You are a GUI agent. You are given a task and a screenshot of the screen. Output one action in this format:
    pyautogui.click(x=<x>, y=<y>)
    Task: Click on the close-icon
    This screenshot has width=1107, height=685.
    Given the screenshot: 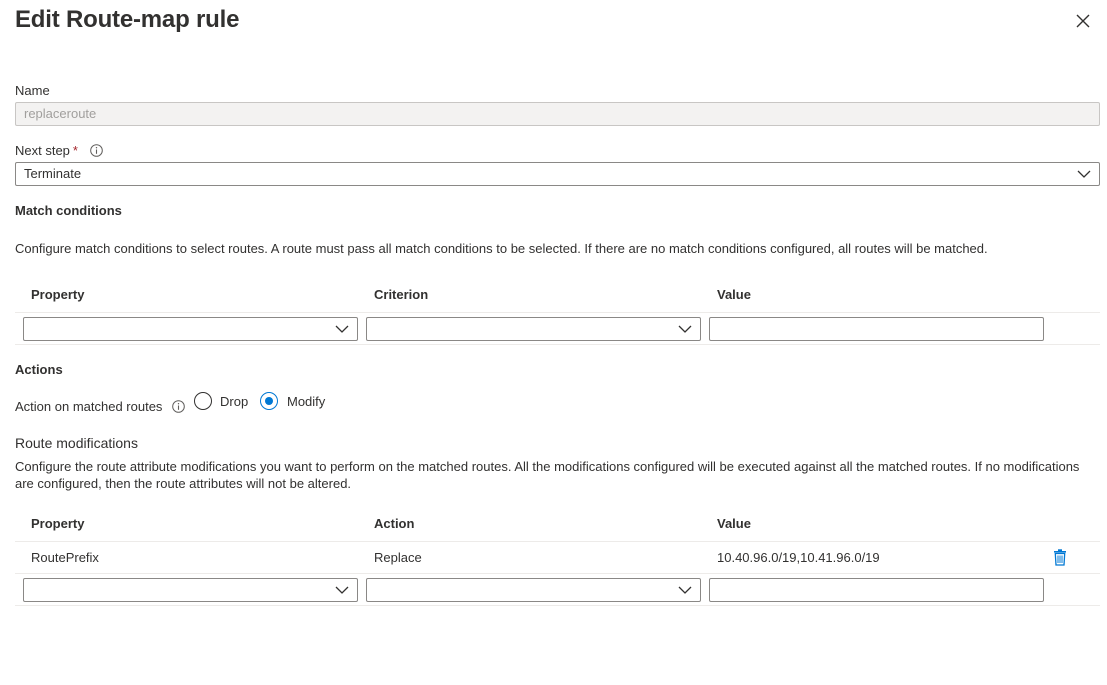 What is the action you would take?
    pyautogui.click(x=1083, y=21)
    